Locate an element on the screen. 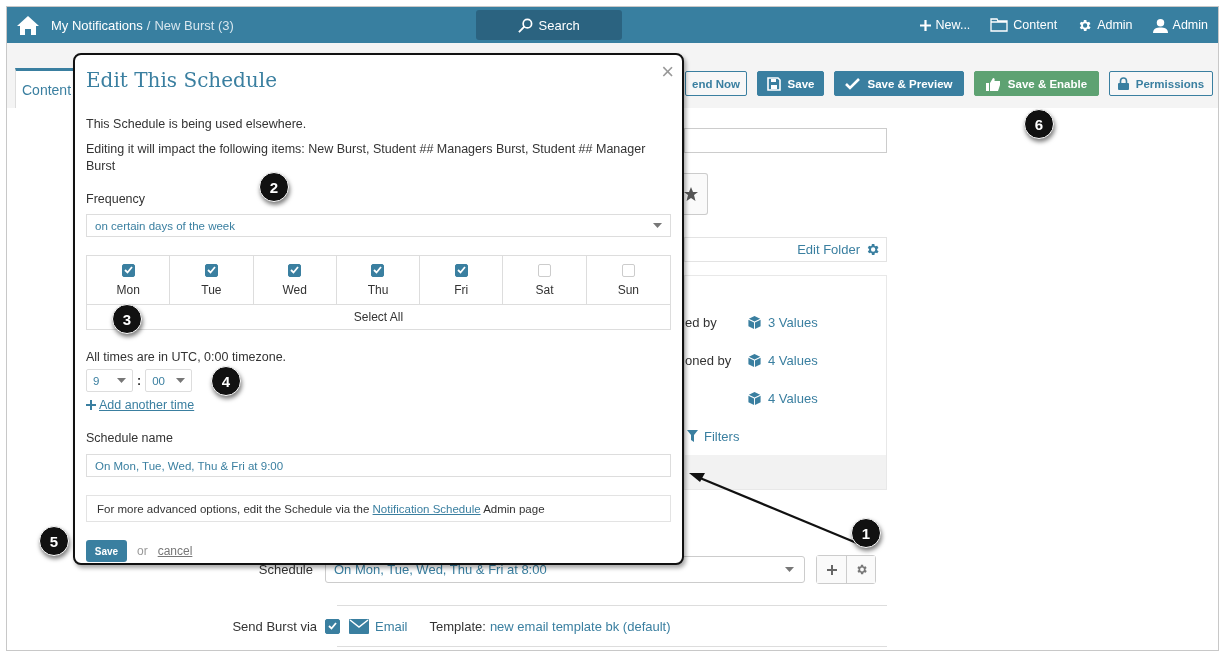  dialog-title: Edit This Schedule is located at coordinates (181, 81).